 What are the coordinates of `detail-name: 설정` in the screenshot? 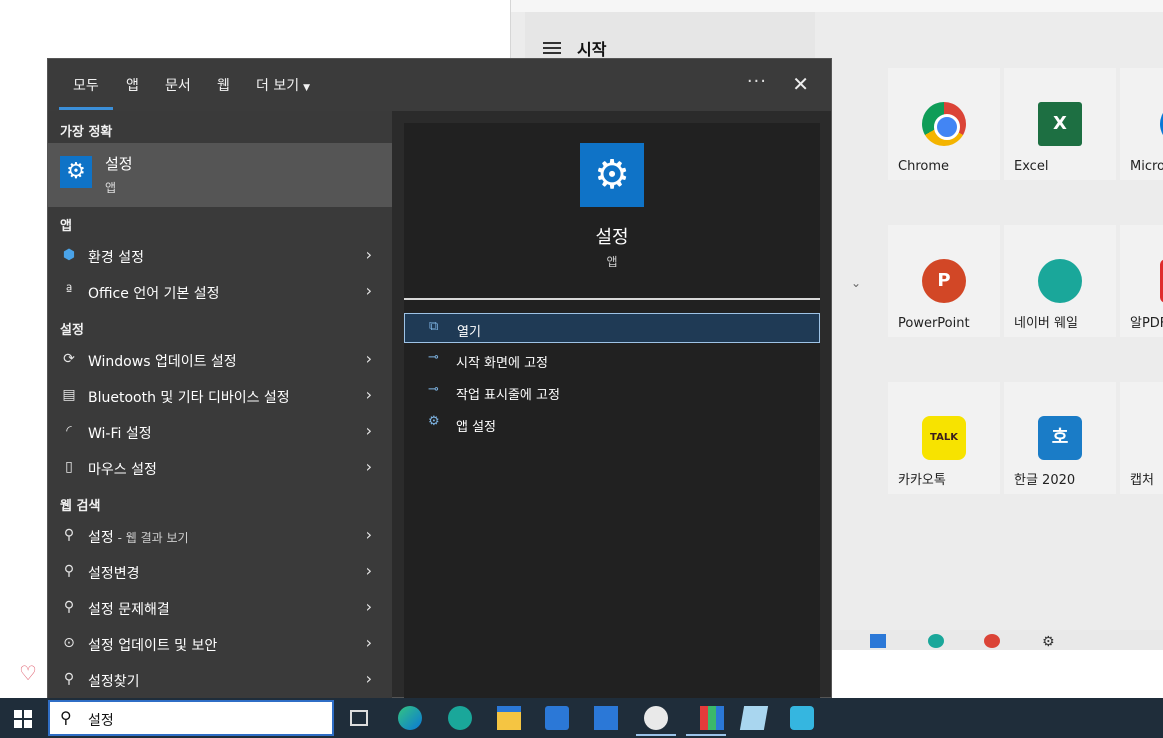 It's located at (612, 237).